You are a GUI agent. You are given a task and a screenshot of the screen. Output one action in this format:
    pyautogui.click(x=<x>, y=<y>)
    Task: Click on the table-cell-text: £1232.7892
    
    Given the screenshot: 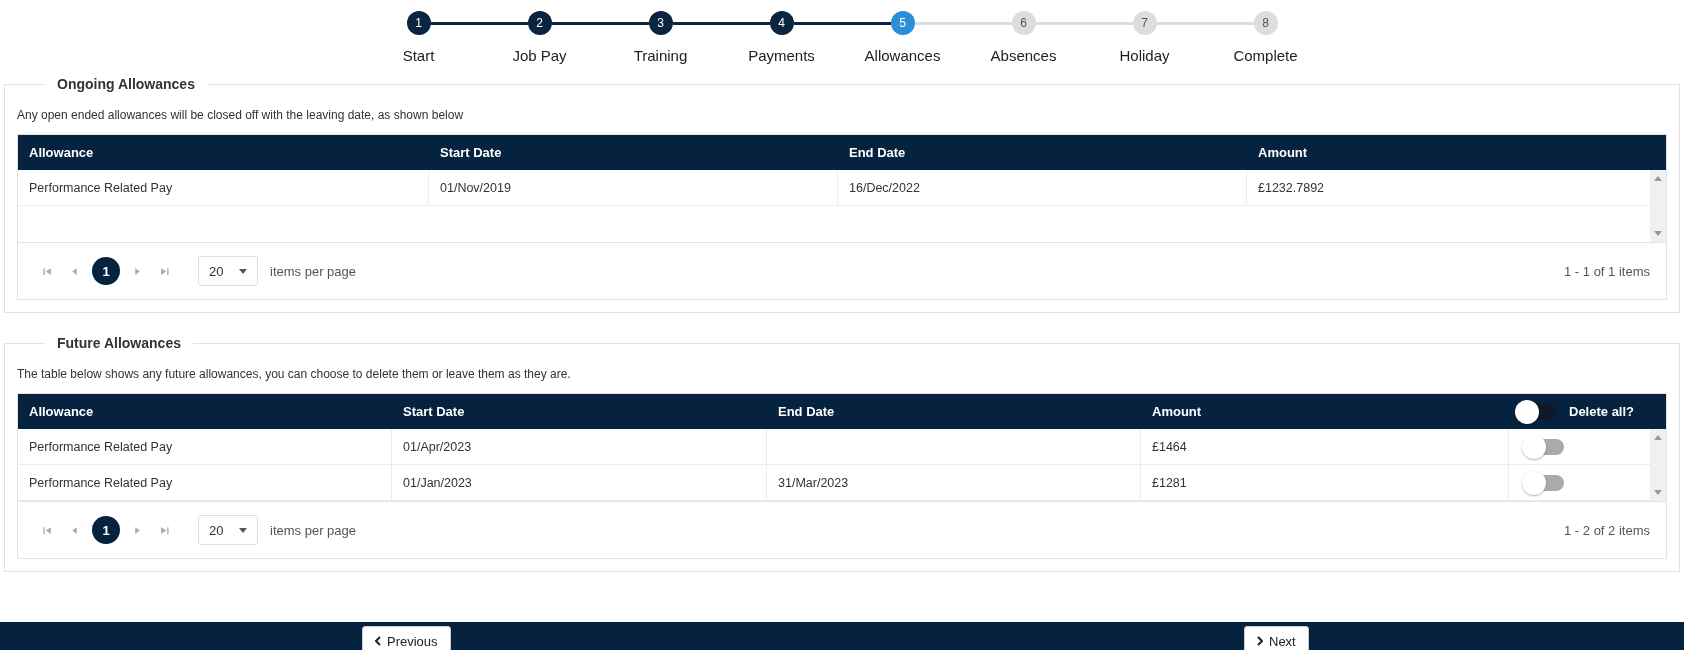 What is the action you would take?
    pyautogui.click(x=1291, y=188)
    